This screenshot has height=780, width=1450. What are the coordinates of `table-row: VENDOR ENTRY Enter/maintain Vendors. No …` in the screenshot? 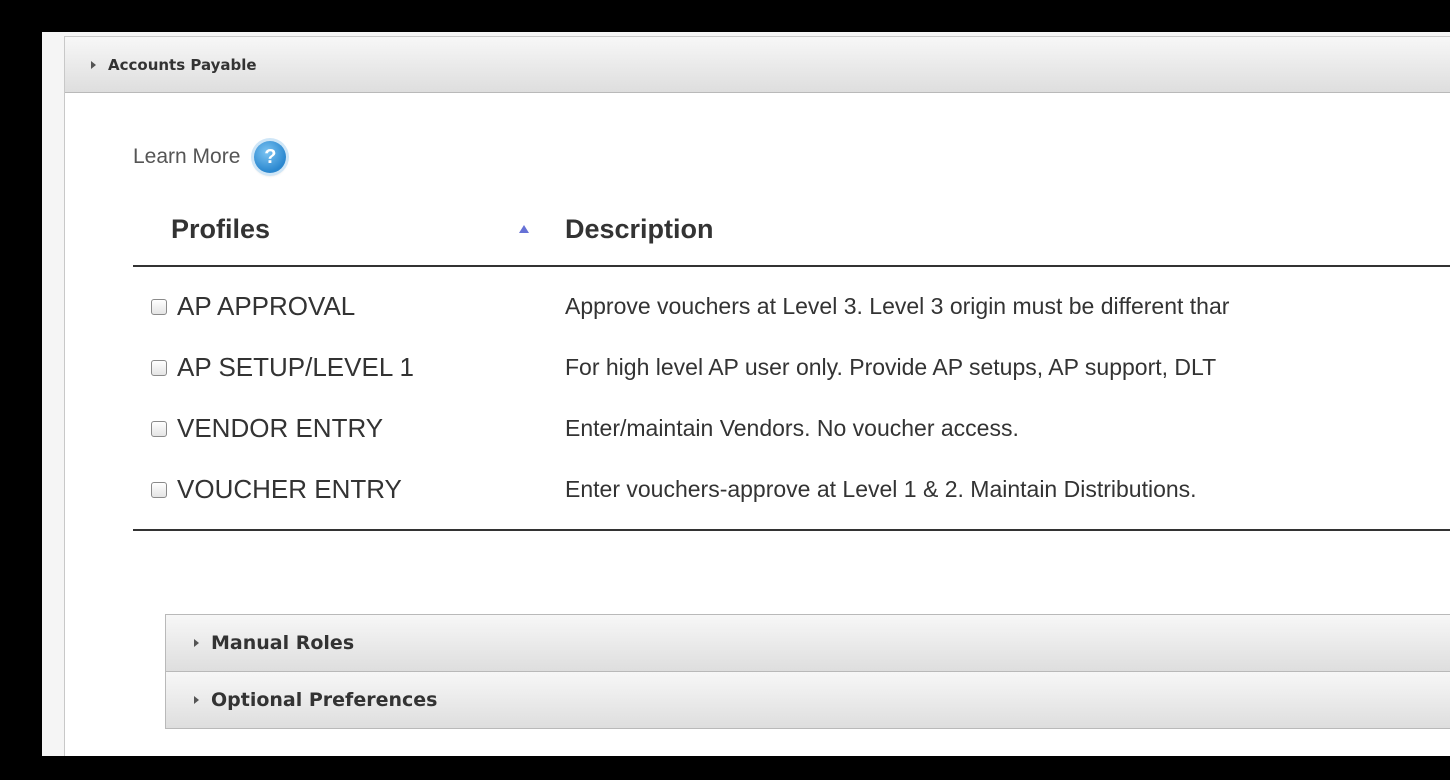 It's located at (791, 428).